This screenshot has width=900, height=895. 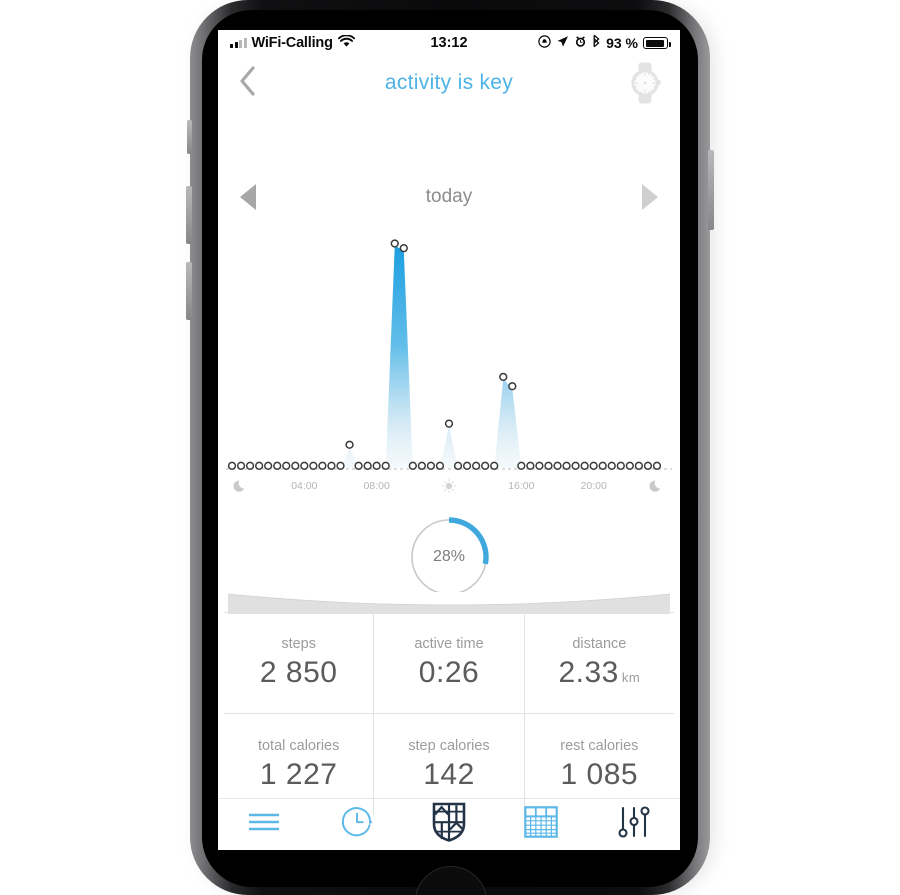 I want to click on back-button, so click(x=247, y=83).